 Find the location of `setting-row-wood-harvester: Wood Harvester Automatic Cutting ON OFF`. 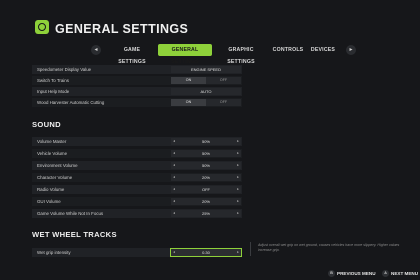

setting-row-wood-harvester: Wood Harvester Automatic Cutting ON OFF is located at coordinates (137, 102).